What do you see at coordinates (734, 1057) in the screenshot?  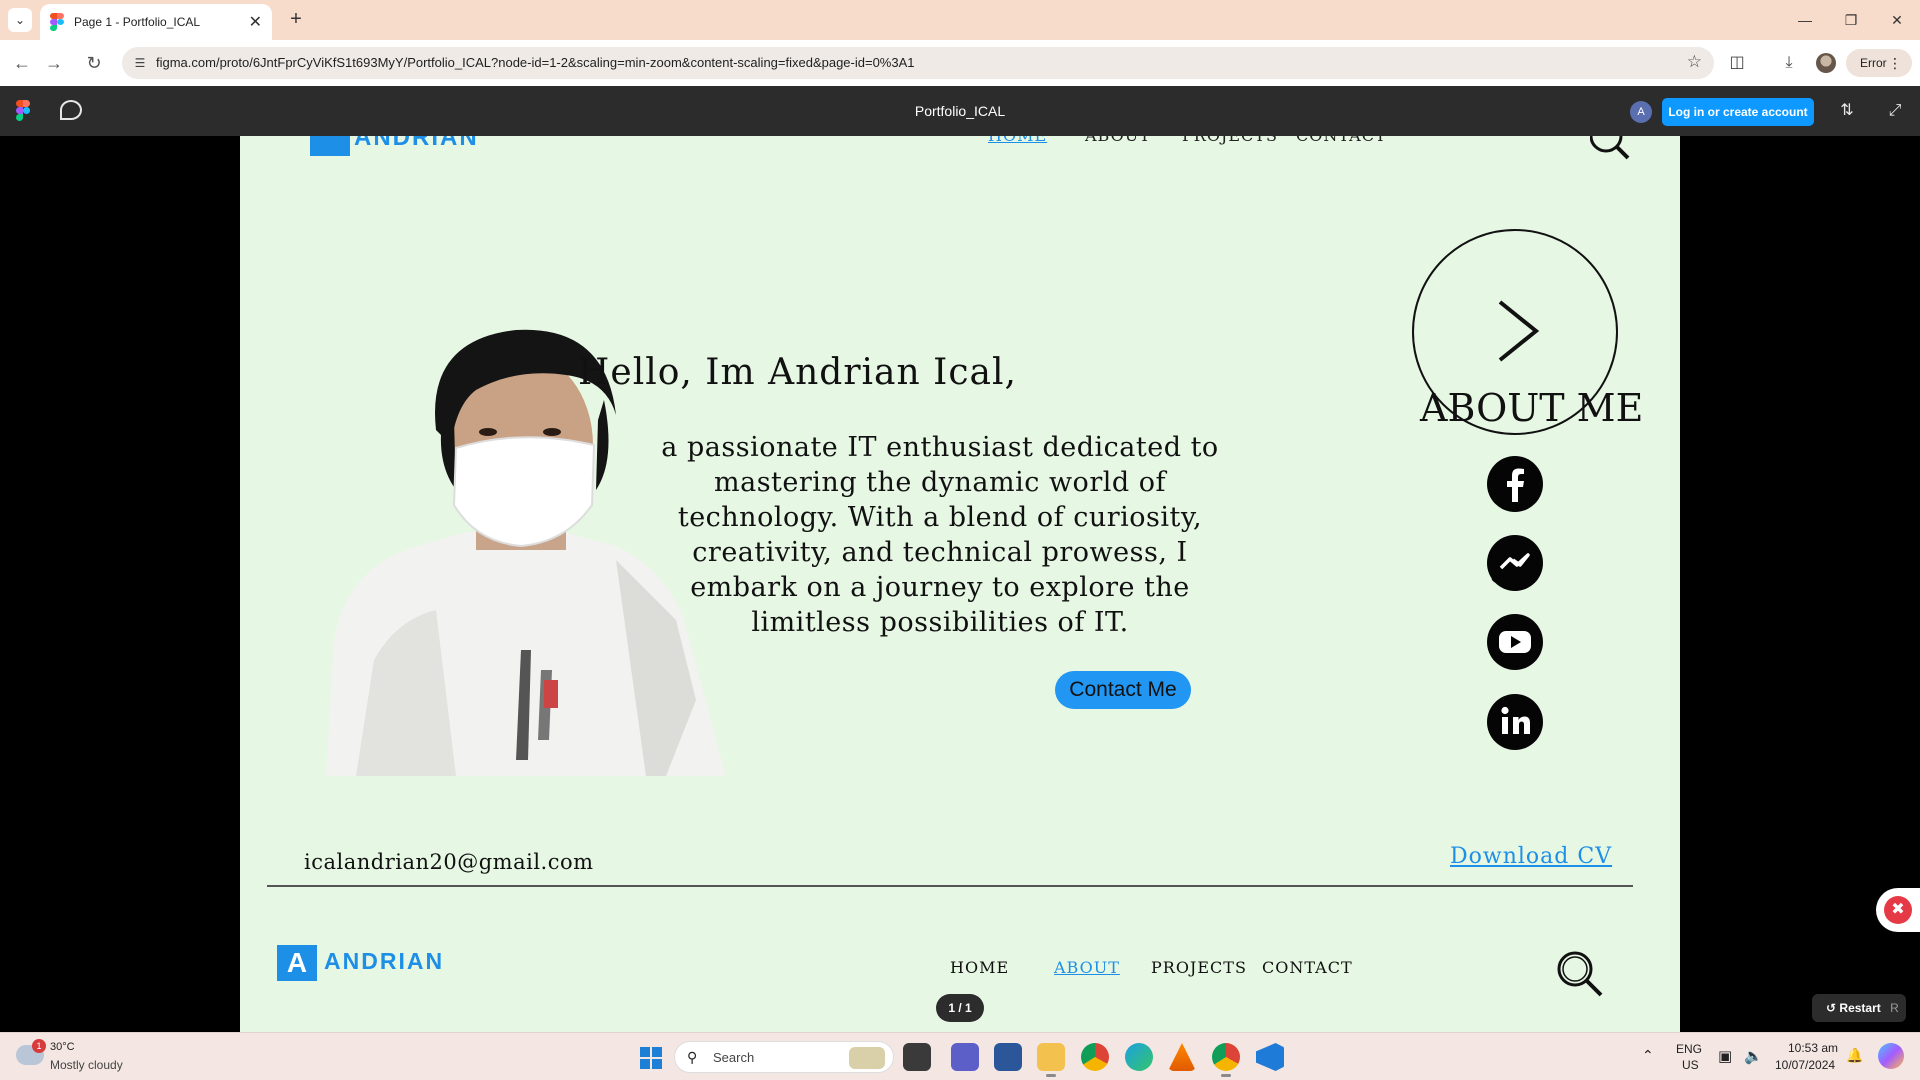 I see `taskbar-search-label: Search` at bounding box center [734, 1057].